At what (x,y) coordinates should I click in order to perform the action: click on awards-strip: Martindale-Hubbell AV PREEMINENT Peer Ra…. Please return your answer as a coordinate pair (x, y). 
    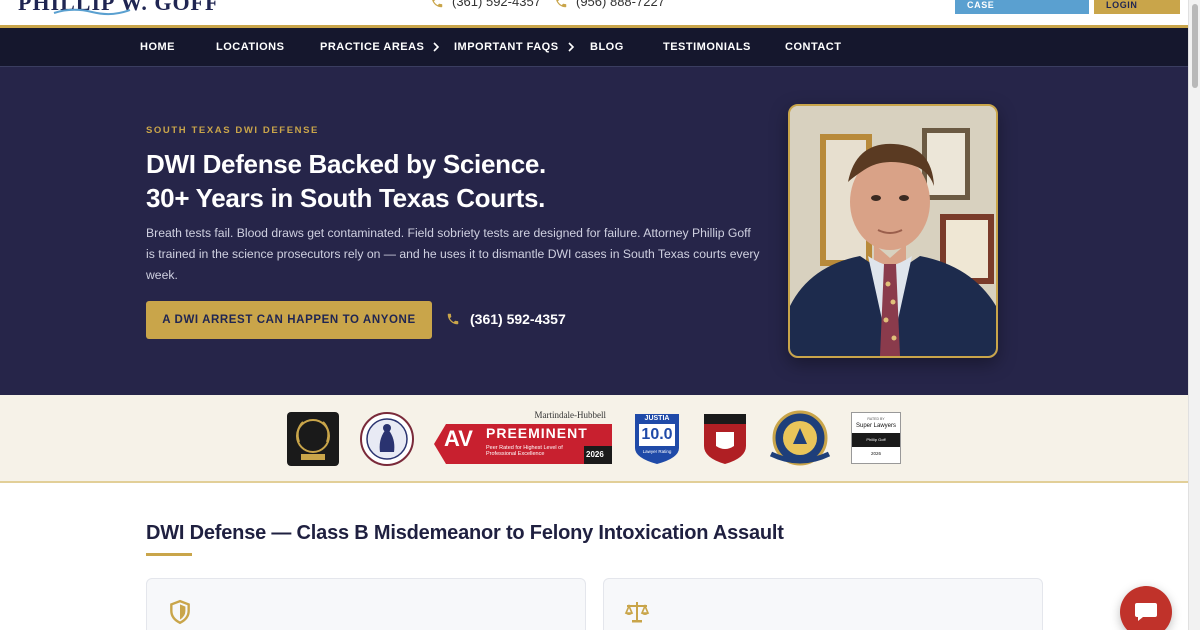
    Looking at the image, I should click on (594, 439).